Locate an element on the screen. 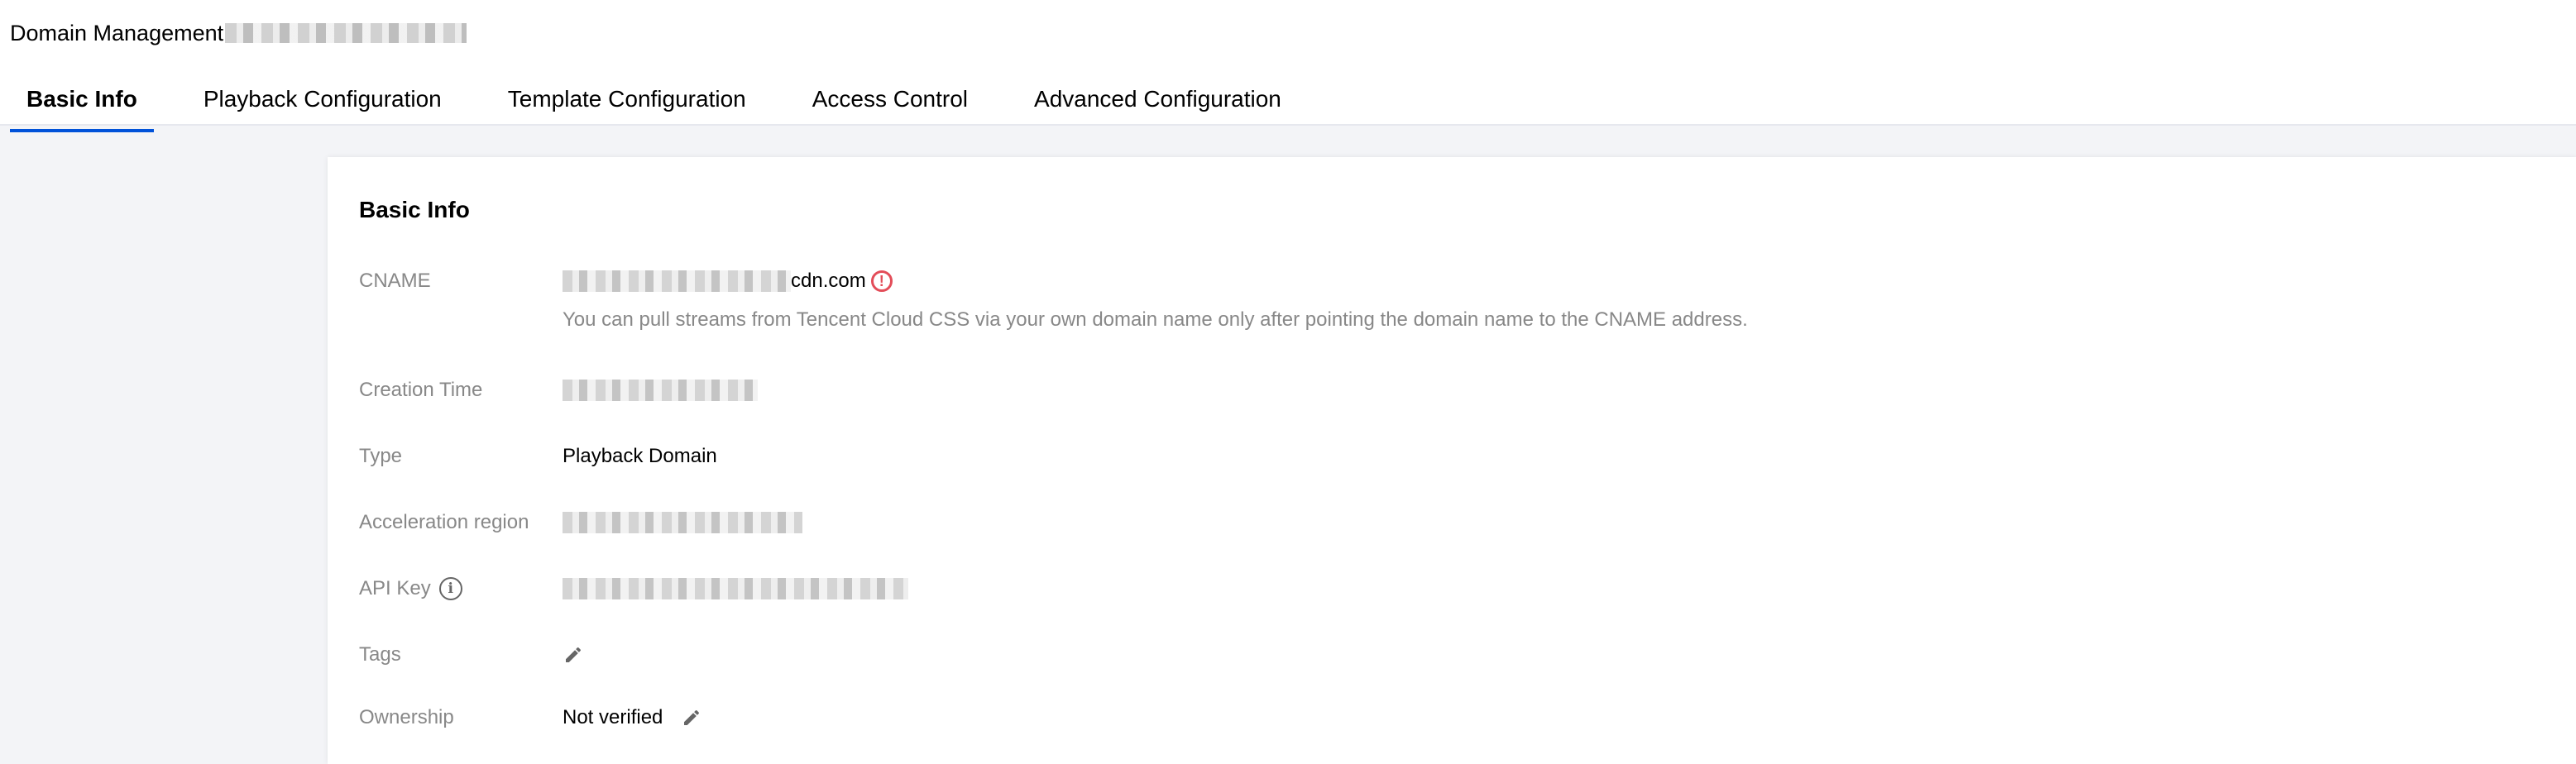 This screenshot has height=764, width=2576. info-circle-icon: i is located at coordinates (450, 588).